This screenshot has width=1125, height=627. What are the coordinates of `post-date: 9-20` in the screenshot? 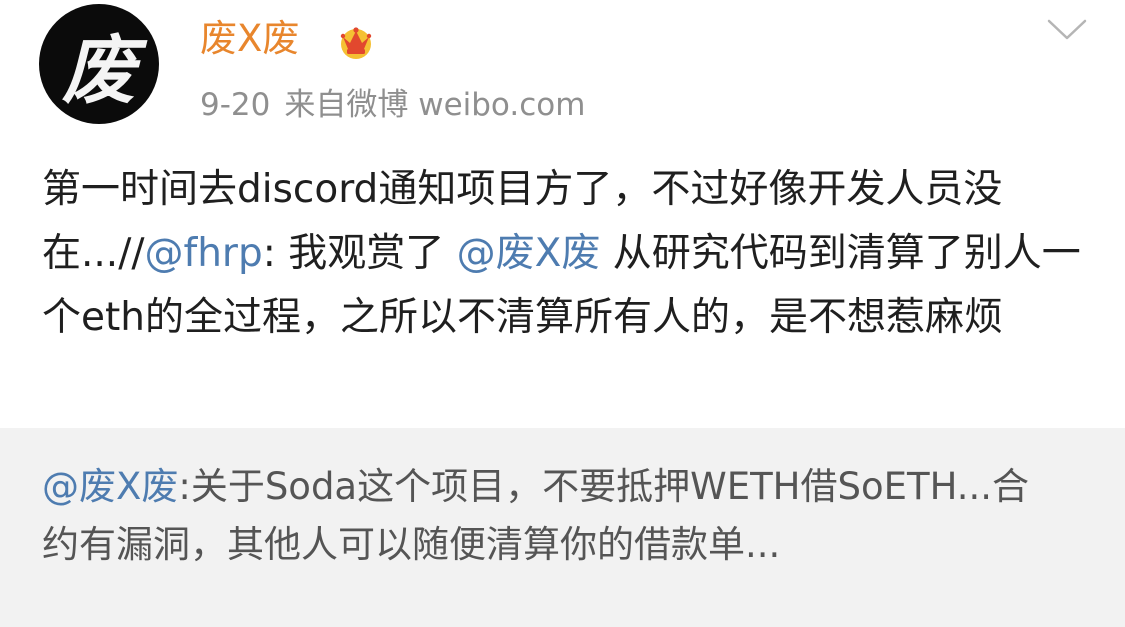 It's located at (235, 105).